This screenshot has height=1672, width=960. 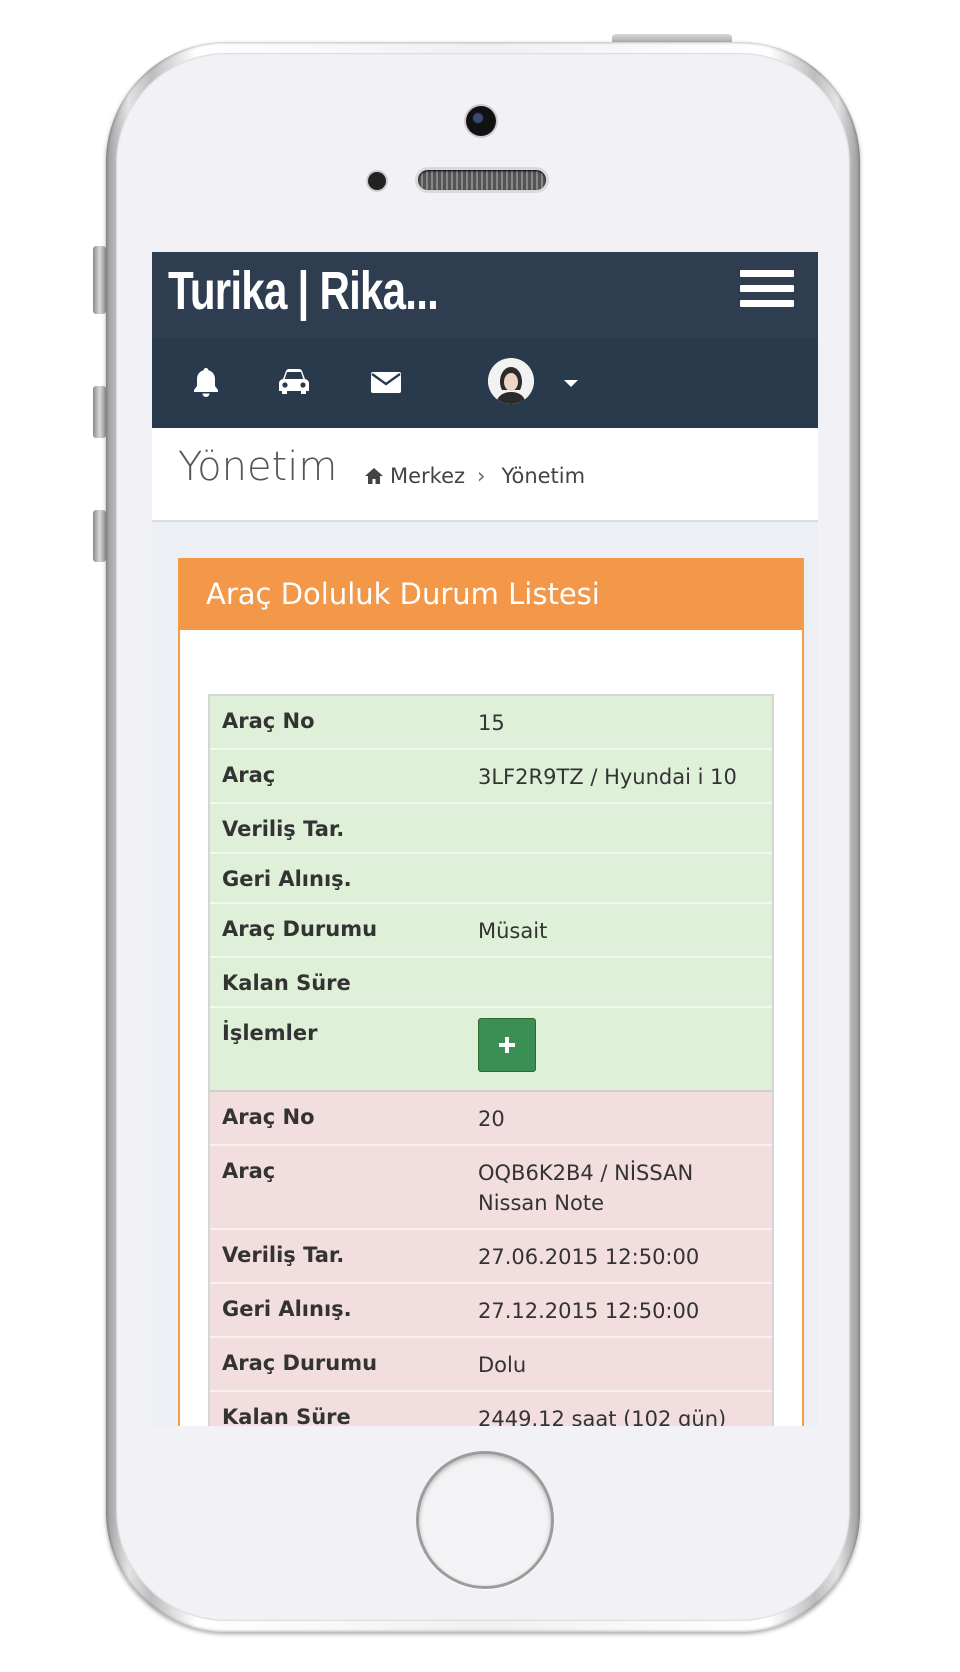 I want to click on front-camera, so click(x=481, y=121).